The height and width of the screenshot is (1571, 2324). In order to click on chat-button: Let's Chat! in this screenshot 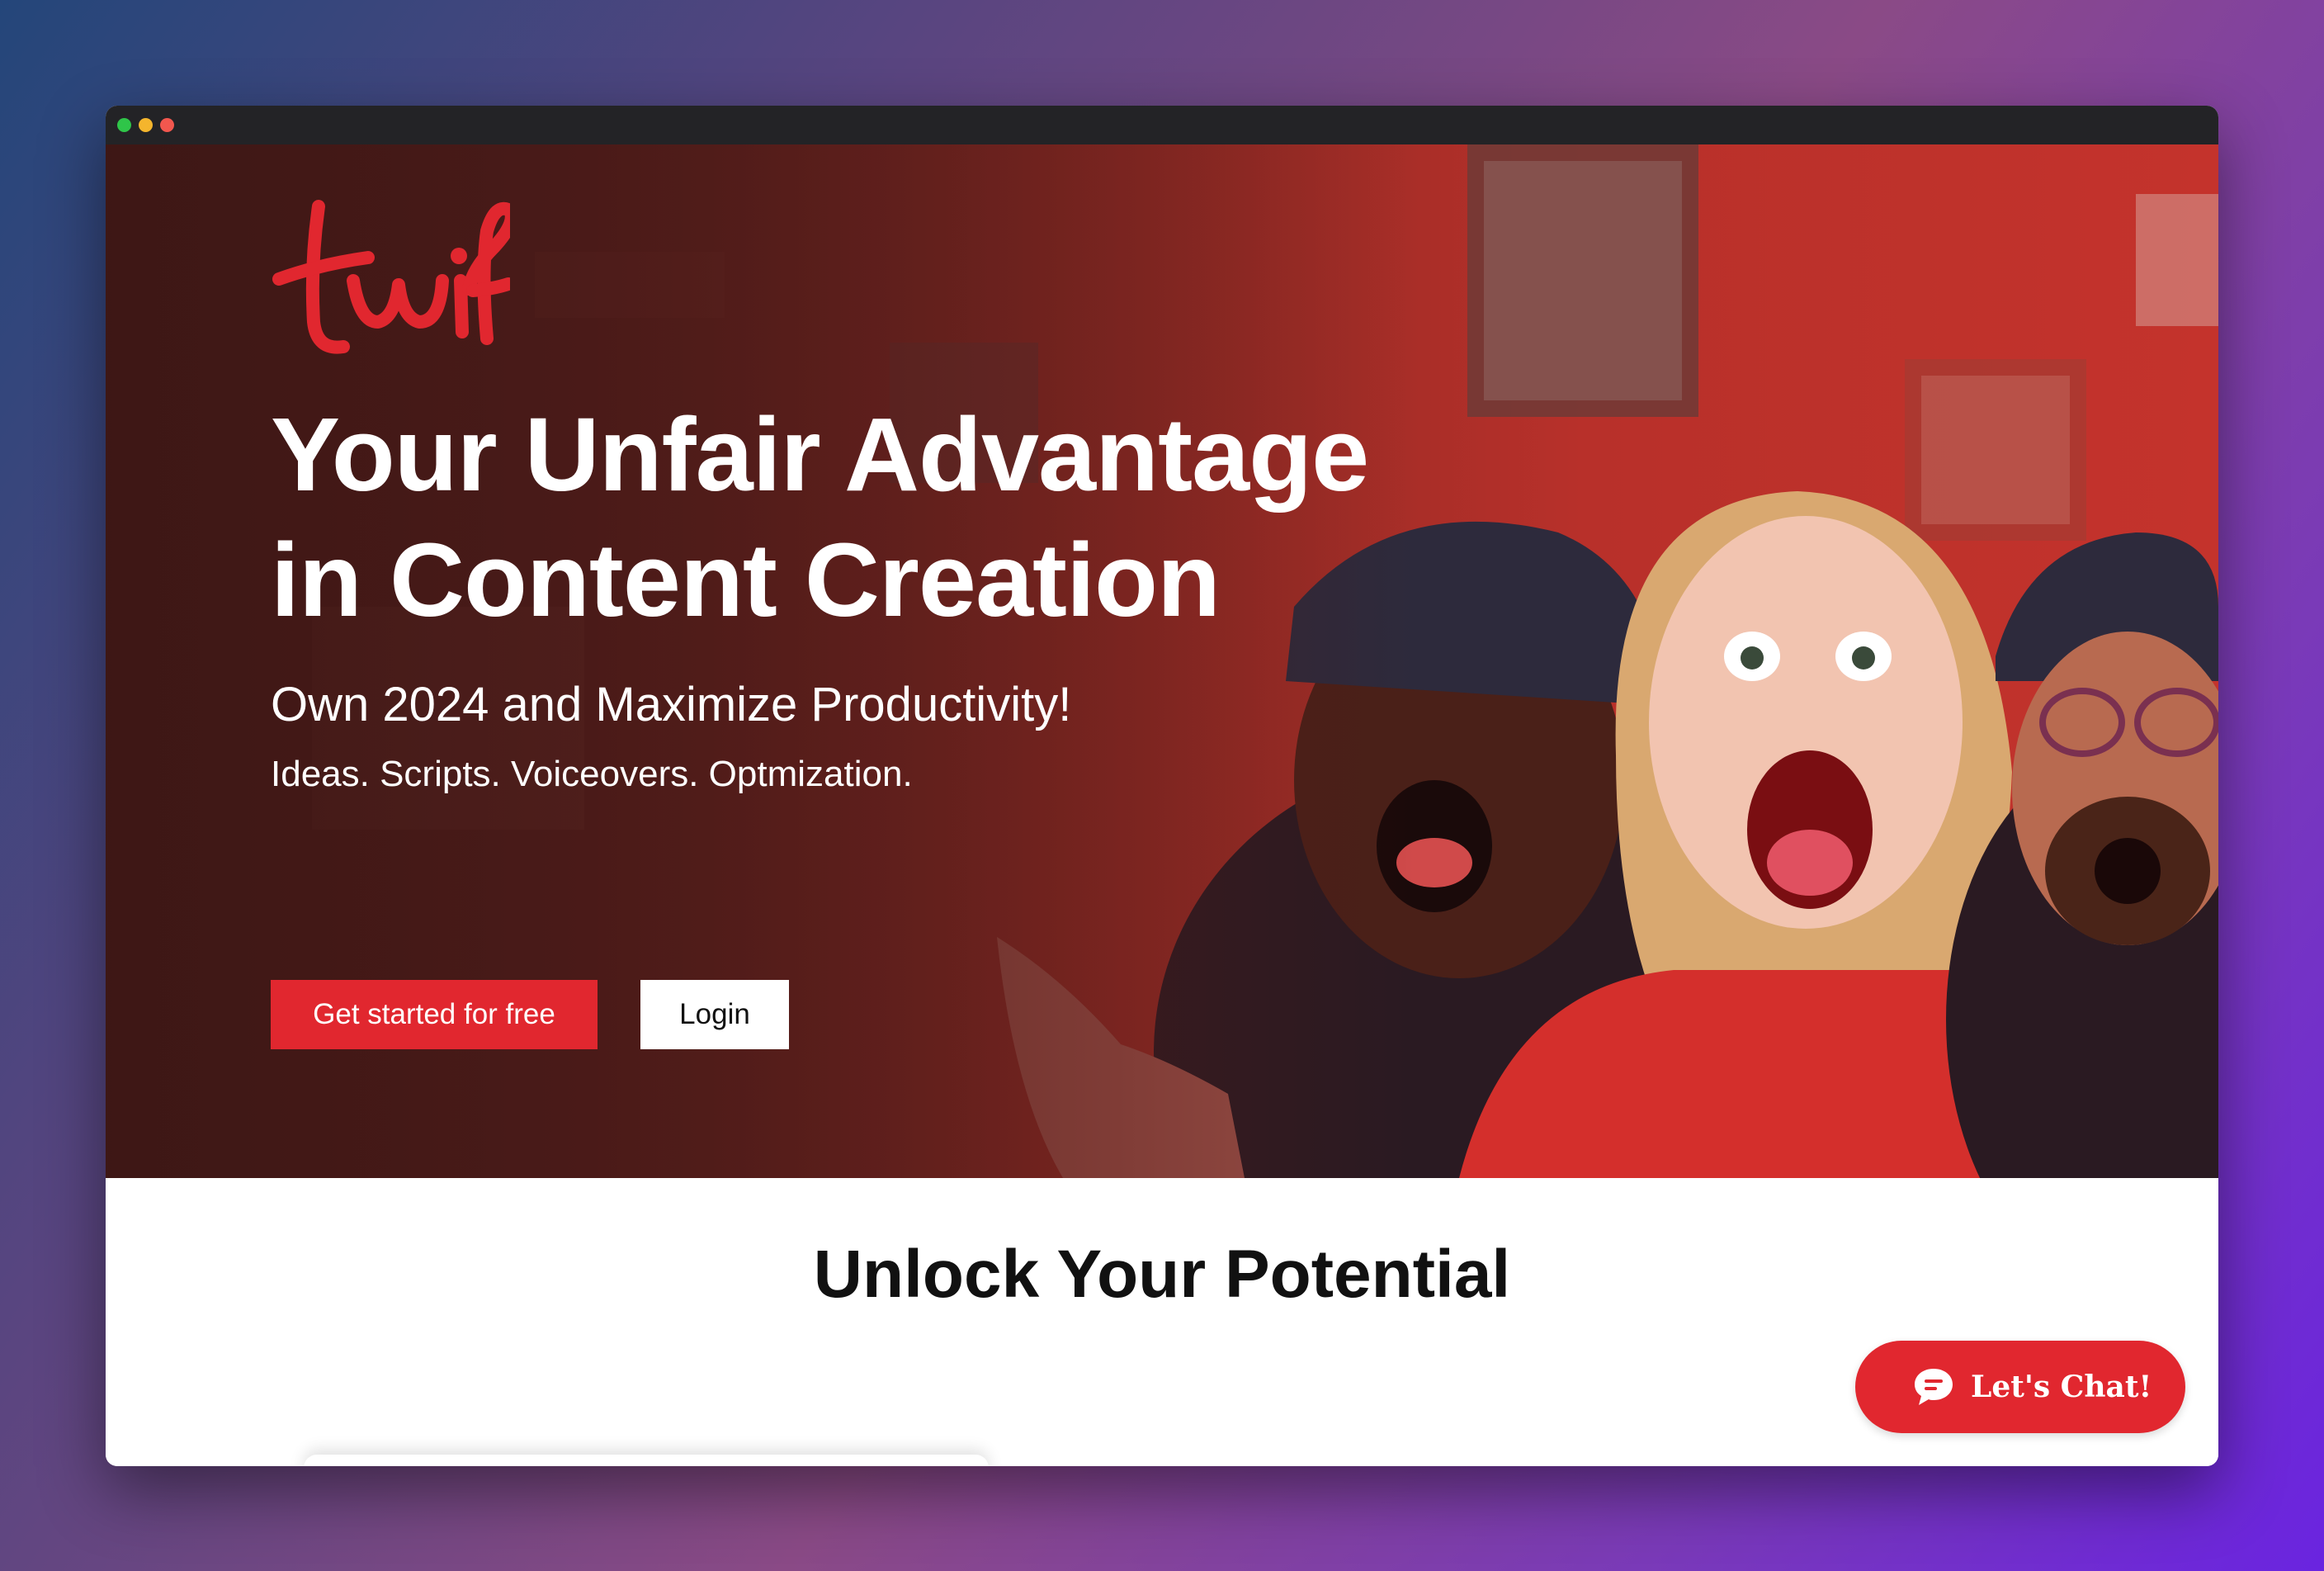, I will do `click(2020, 1387)`.